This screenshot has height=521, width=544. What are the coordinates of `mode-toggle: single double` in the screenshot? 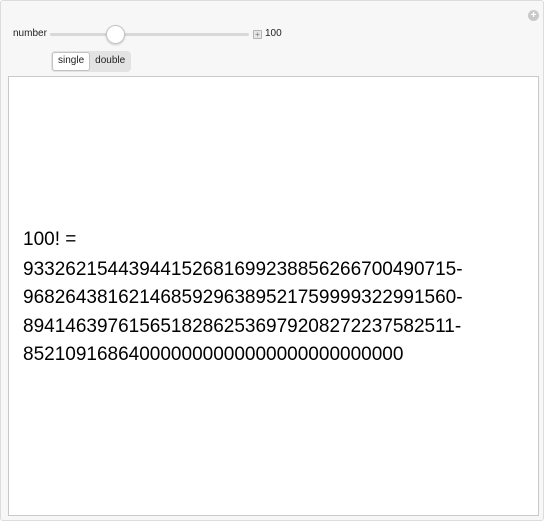 It's located at (91, 61).